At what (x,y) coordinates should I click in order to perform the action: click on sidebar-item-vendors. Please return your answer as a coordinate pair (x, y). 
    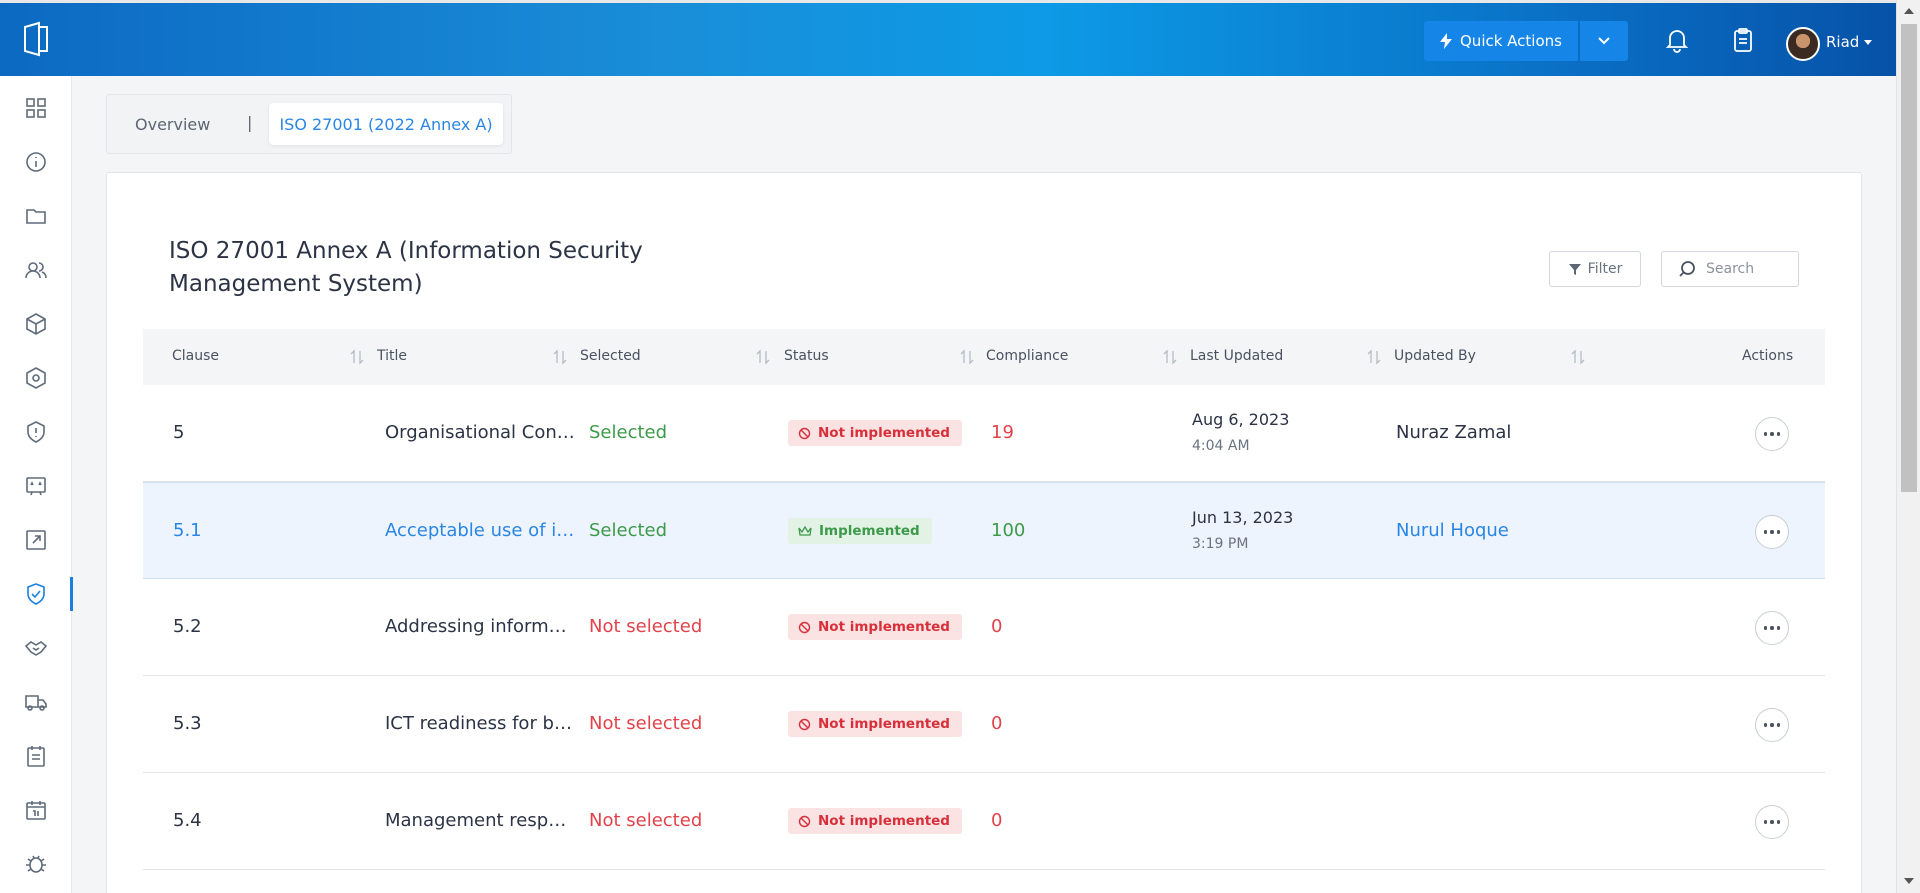
    Looking at the image, I should click on (36, 702).